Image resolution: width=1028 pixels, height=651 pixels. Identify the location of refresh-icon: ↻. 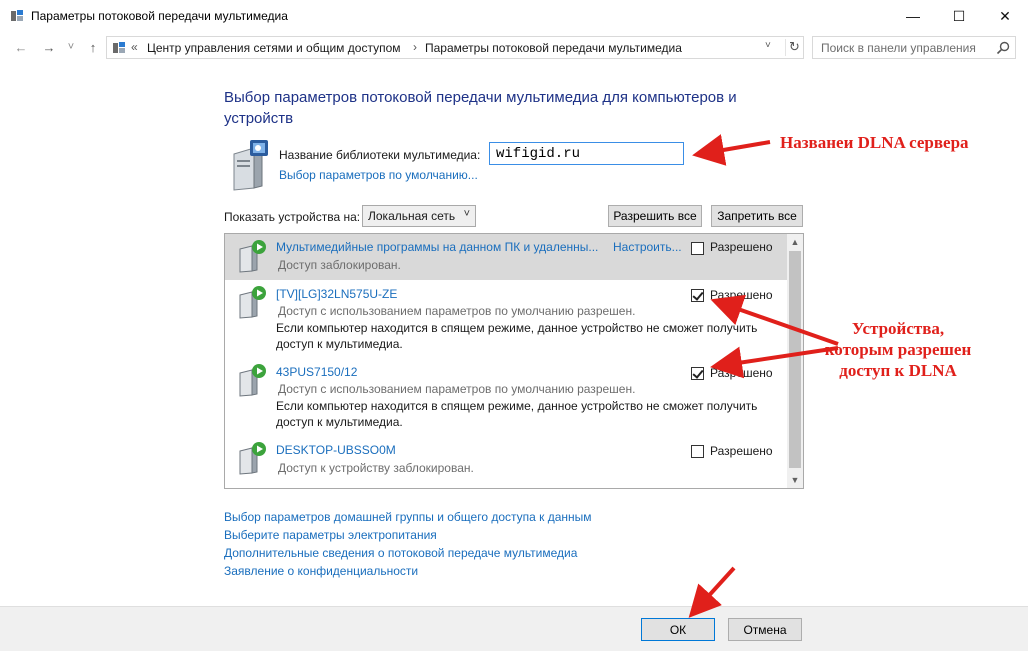
(794, 47).